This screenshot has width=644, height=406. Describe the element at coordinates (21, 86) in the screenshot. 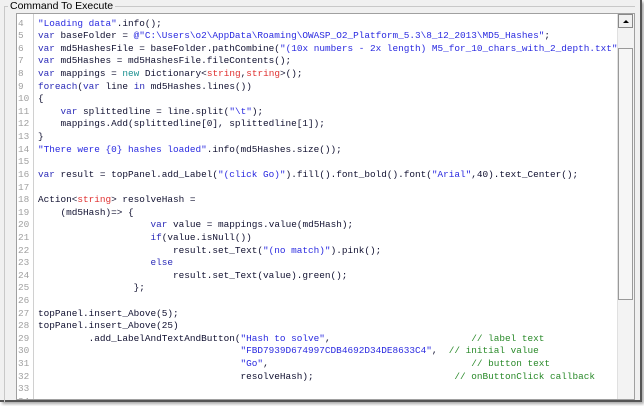

I see `line-number: 9` at that location.